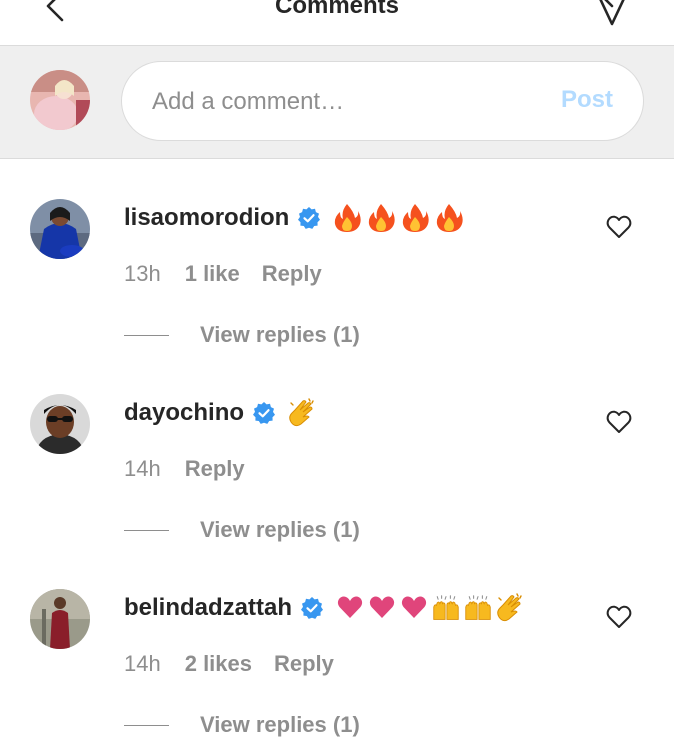  I want to click on comment-input, so click(342, 102).